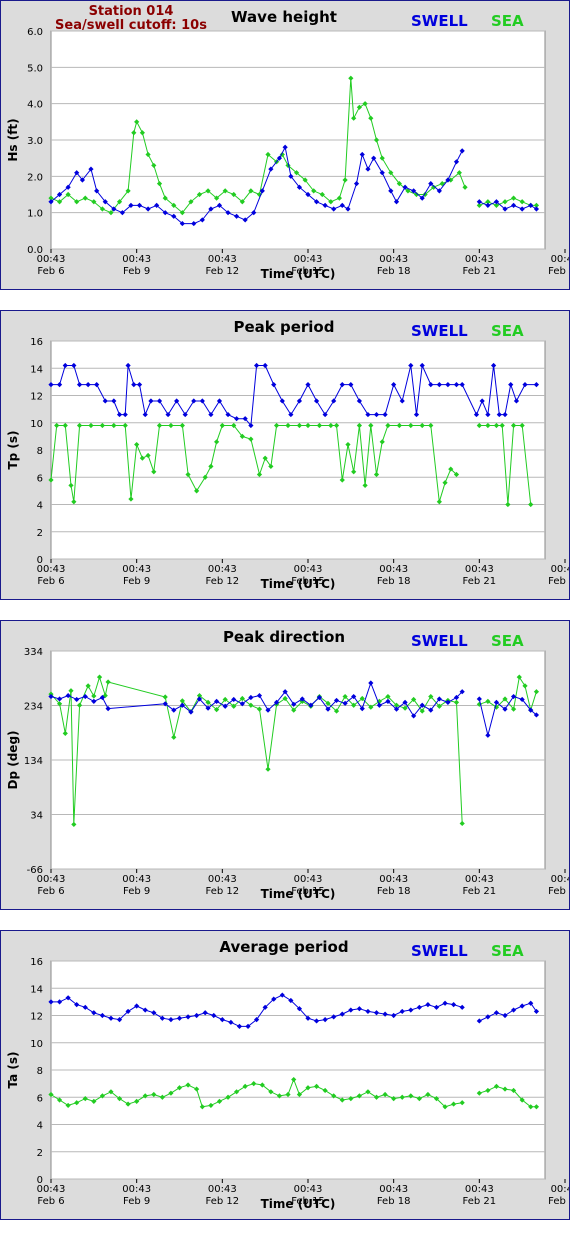 The width and height of the screenshot is (570, 1240). I want to click on y-tick-label: 2.0, so click(35, 177).